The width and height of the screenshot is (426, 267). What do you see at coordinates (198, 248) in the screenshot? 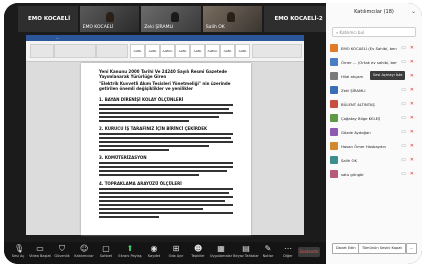
I see `reactions-icon: ☻` at bounding box center [198, 248].